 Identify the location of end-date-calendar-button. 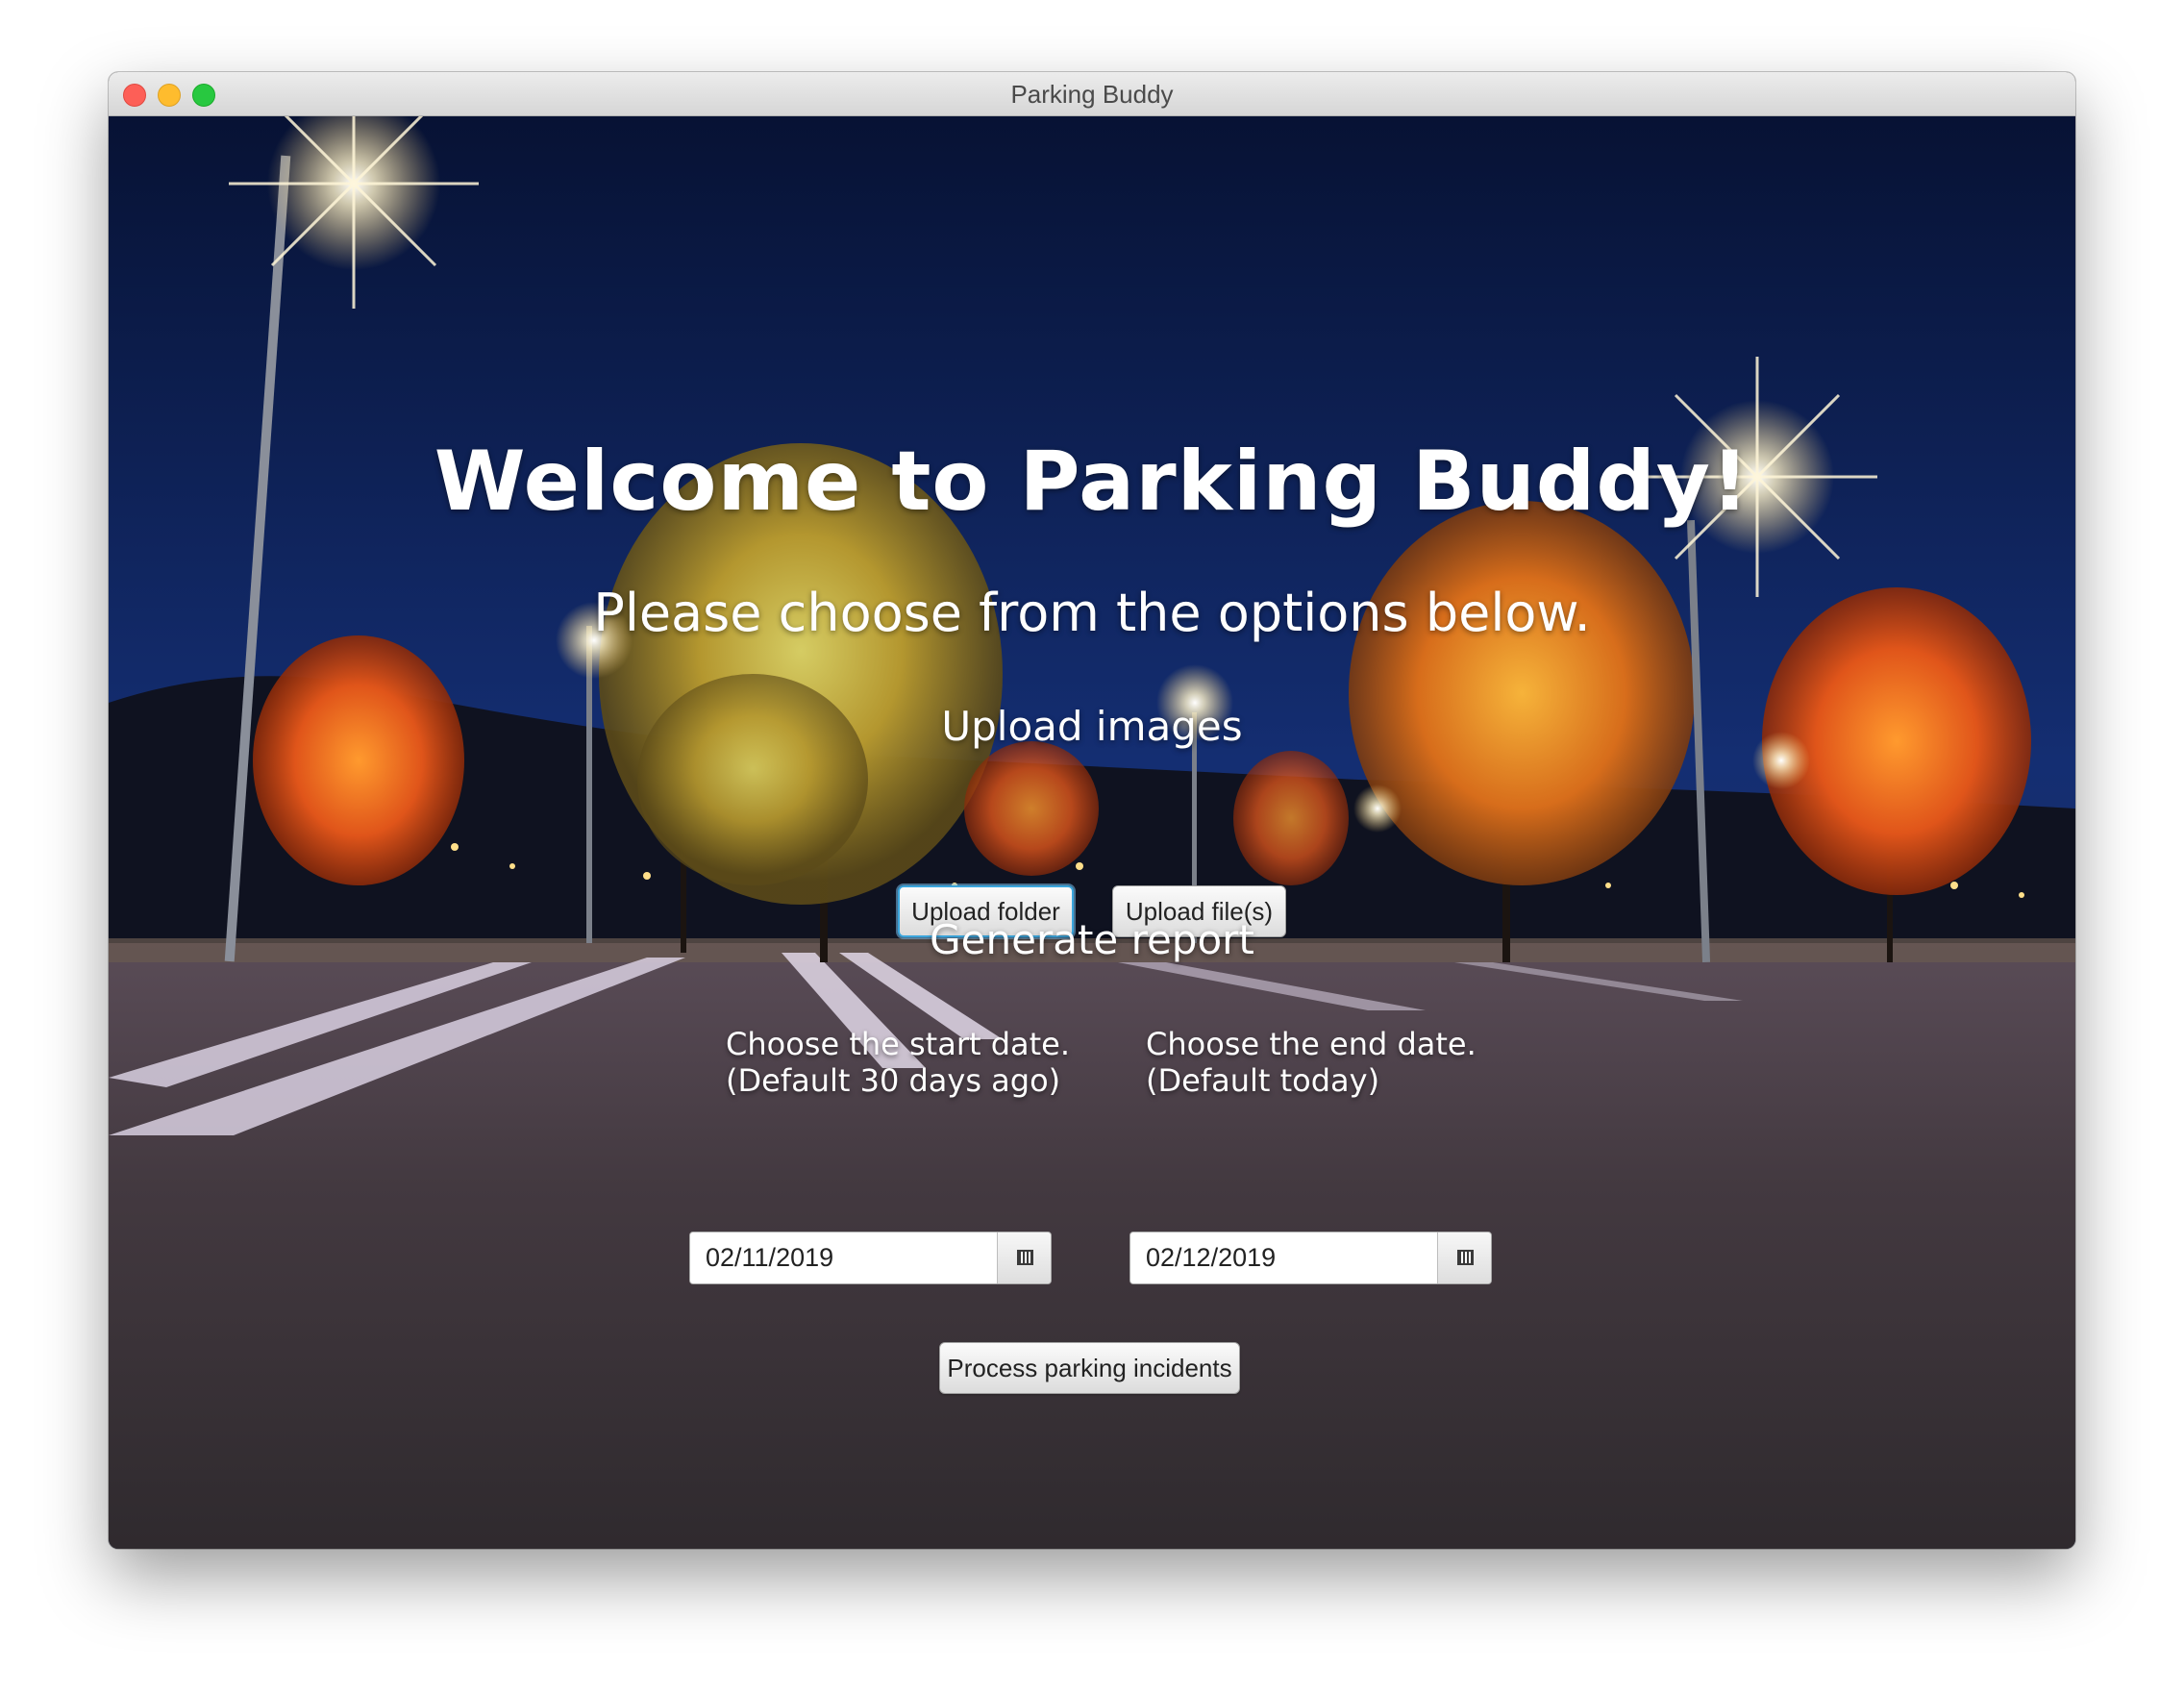
(1464, 1257).